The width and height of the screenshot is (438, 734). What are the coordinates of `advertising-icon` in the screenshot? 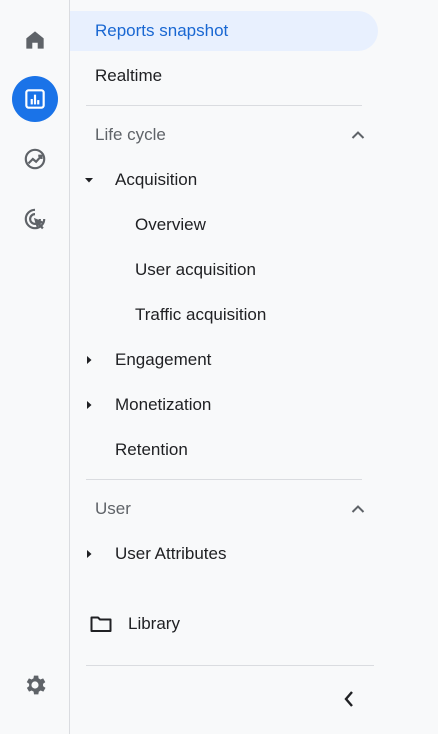 It's located at (35, 219).